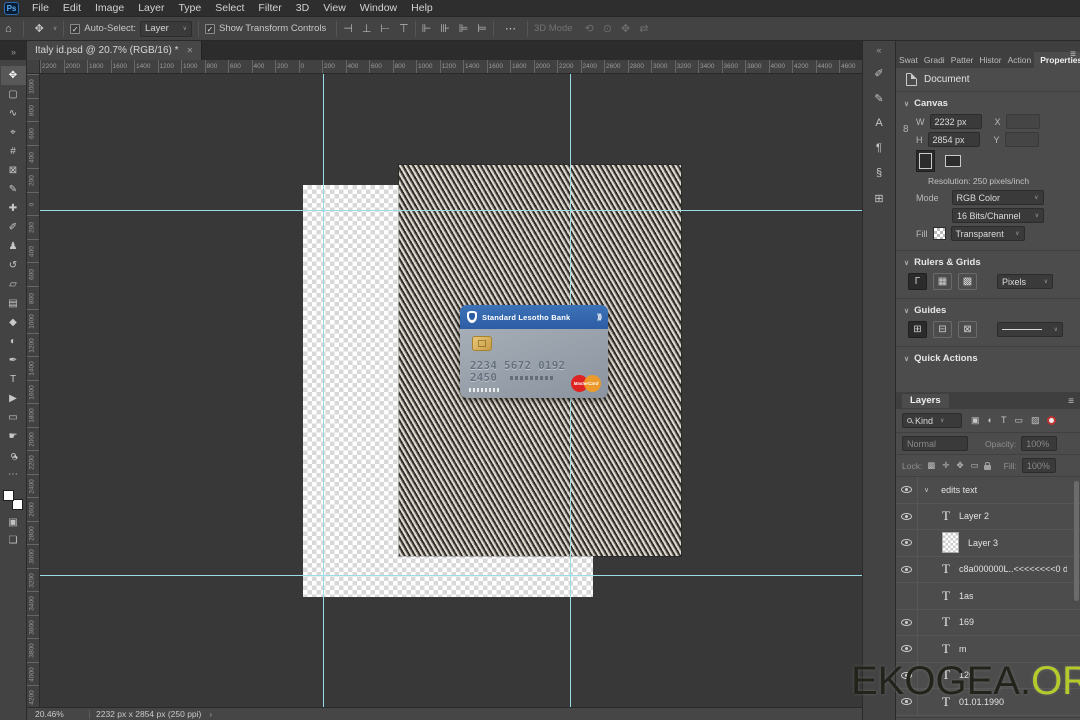 The image size is (1080, 720). I want to click on object-selection-tool: ⌖, so click(13, 132).